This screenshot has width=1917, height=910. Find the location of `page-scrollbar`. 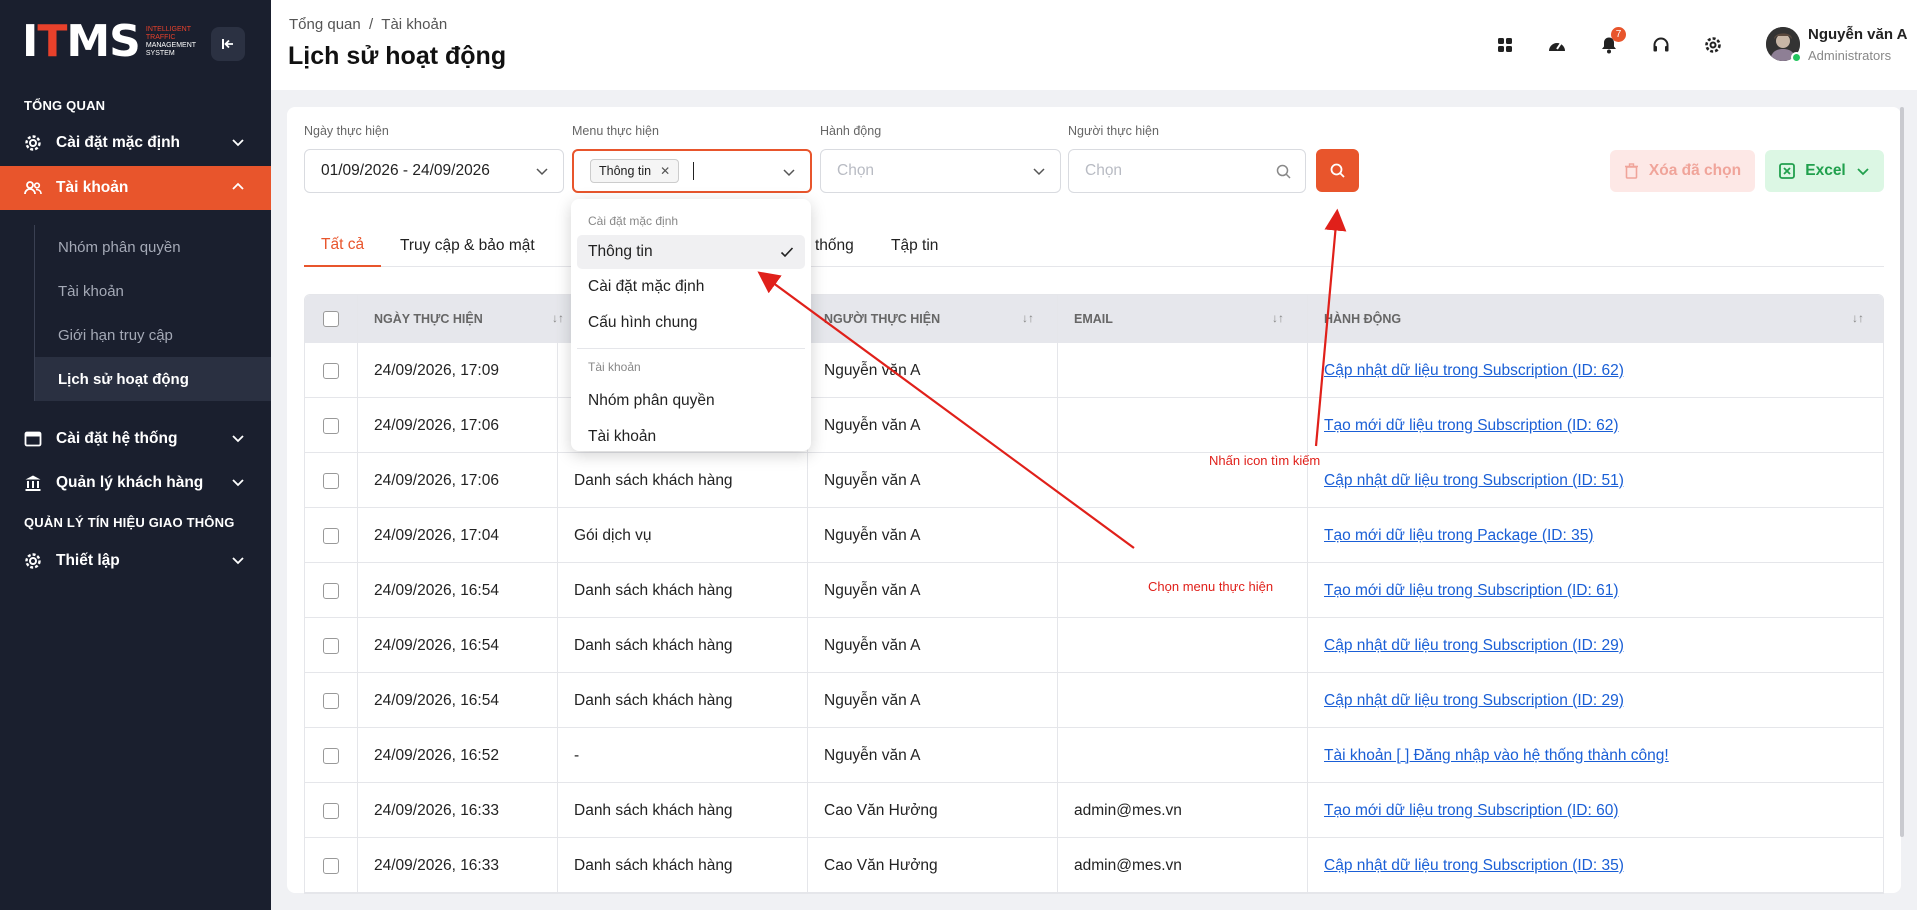

page-scrollbar is located at coordinates (1902, 472).